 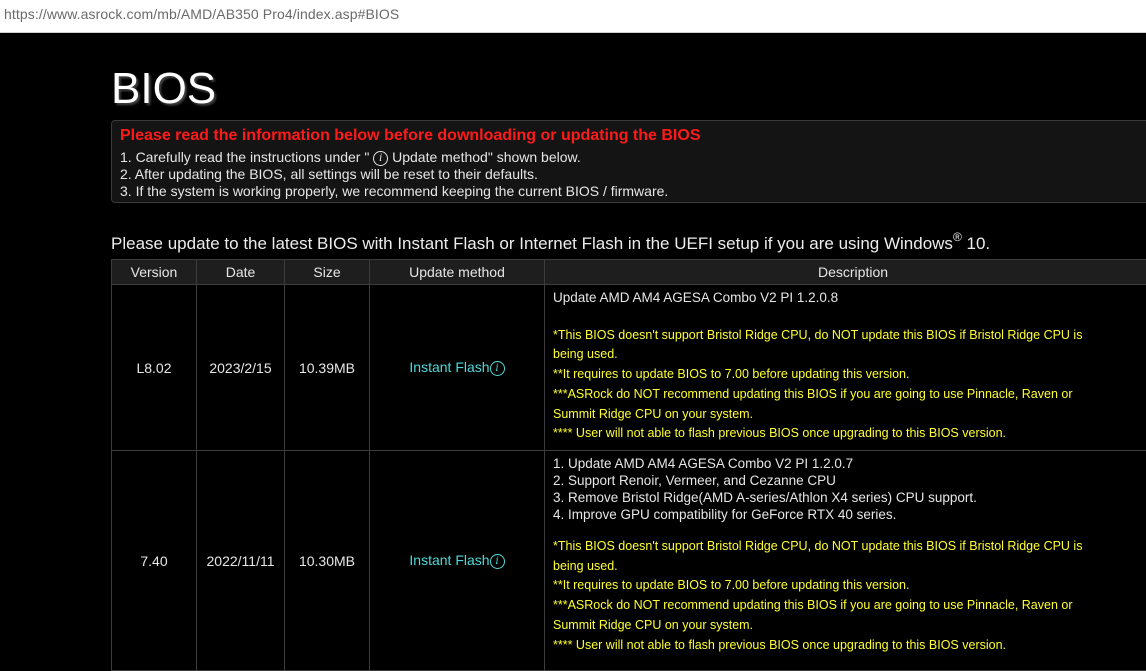 What do you see at coordinates (241, 561) in the screenshot?
I see `cell-date: 2022/11/11` at bounding box center [241, 561].